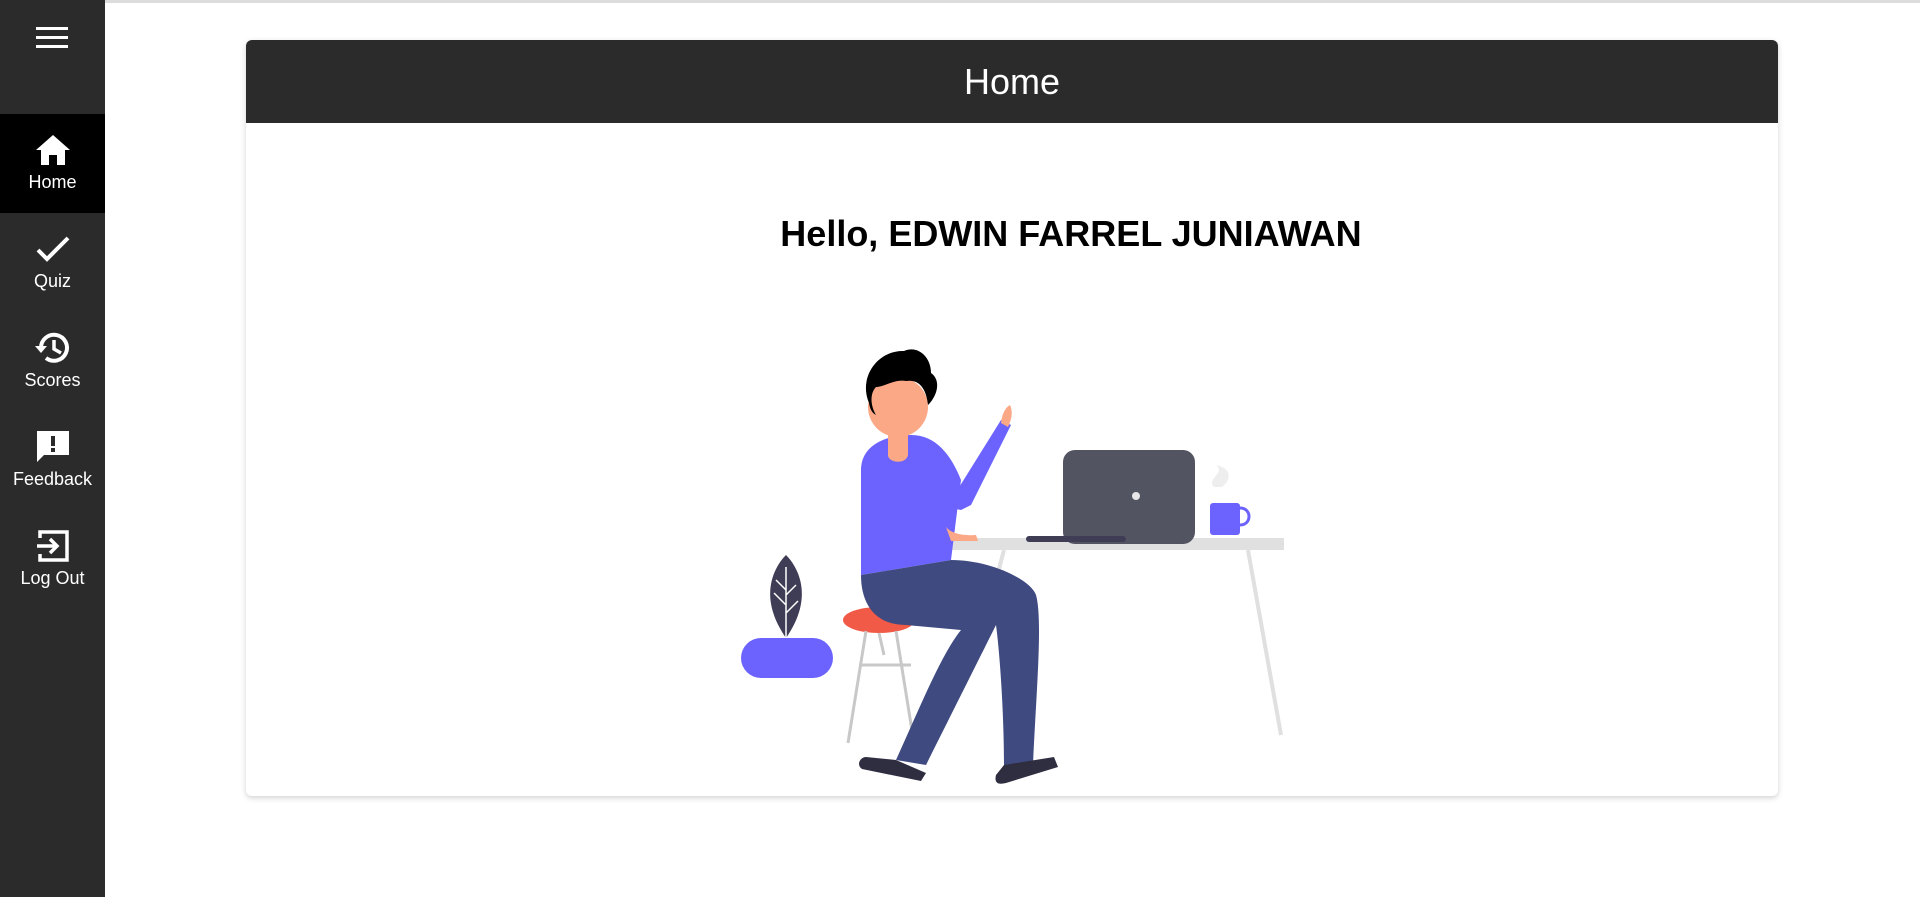  I want to click on page-title: Home, so click(1012, 81).